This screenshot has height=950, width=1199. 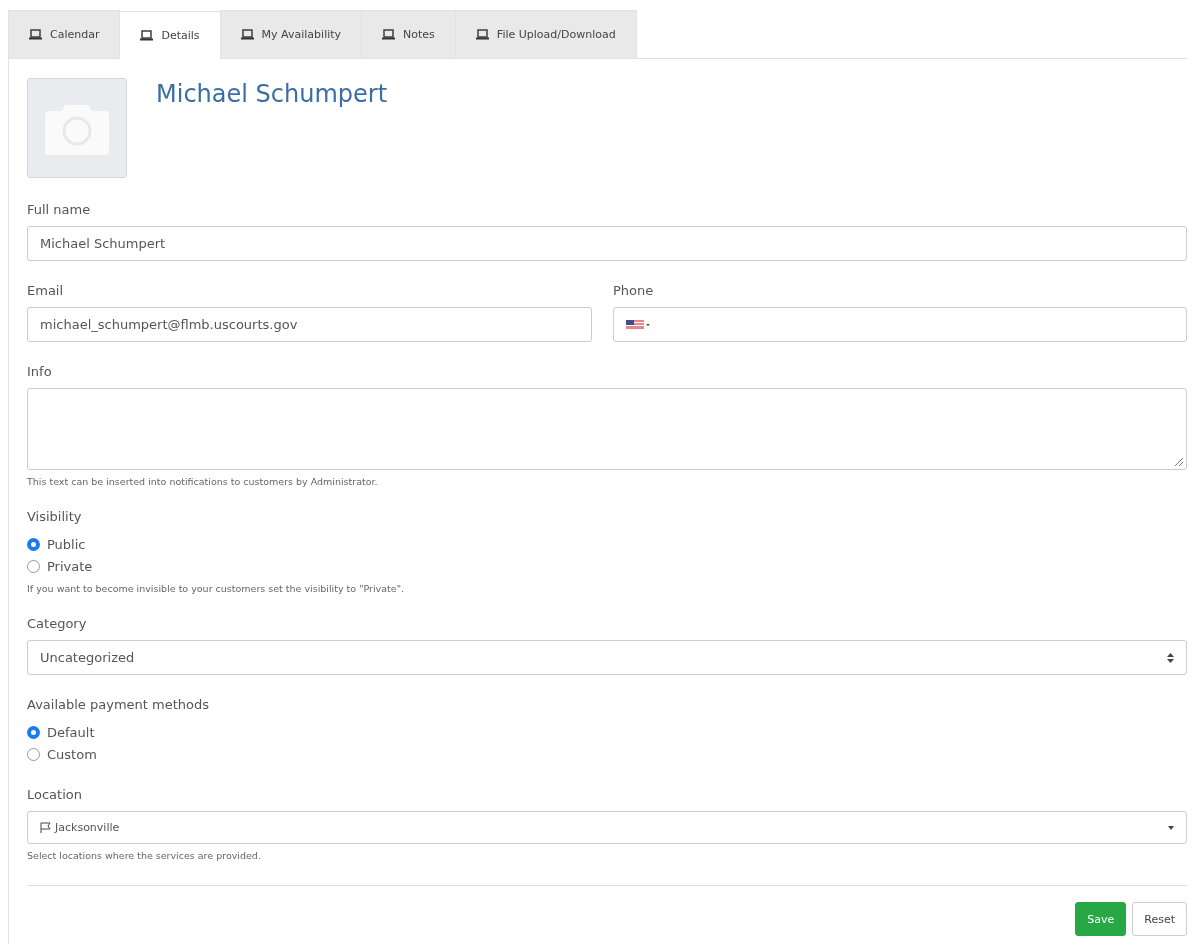 I want to click on tab: Notes, so click(x=408, y=34).